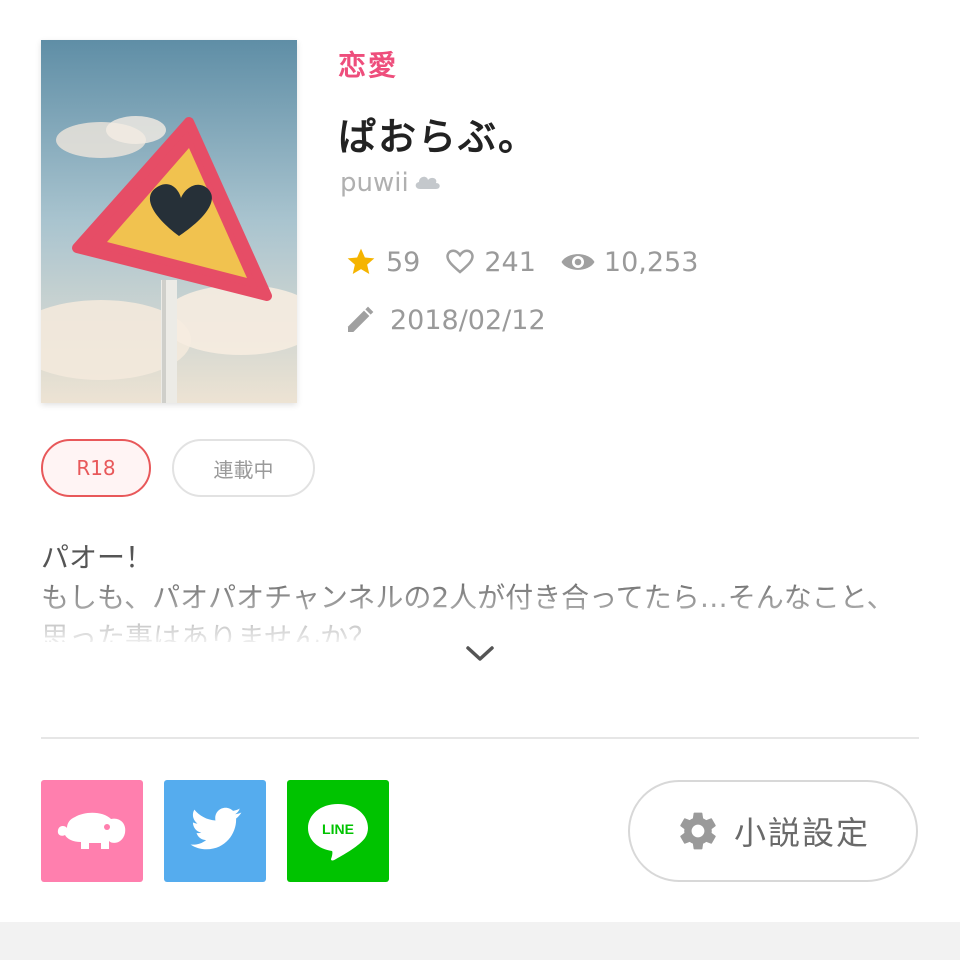  Describe the element at coordinates (801, 833) in the screenshot. I see `novel-settings-label: 小説設定` at that location.